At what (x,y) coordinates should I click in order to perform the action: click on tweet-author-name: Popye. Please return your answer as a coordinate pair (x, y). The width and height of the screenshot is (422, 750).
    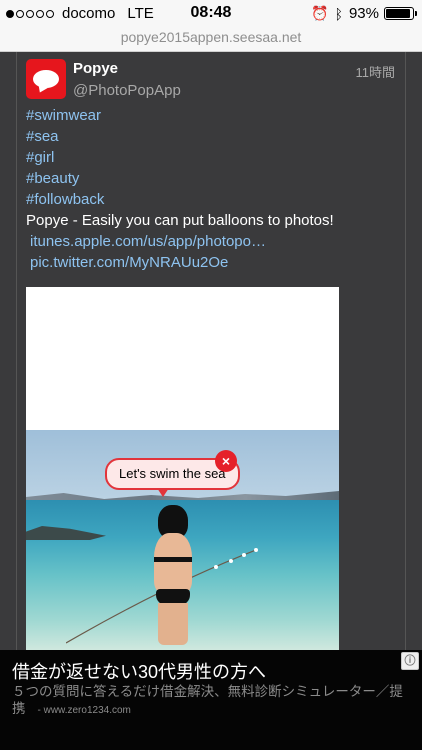
    Looking at the image, I should click on (95, 68).